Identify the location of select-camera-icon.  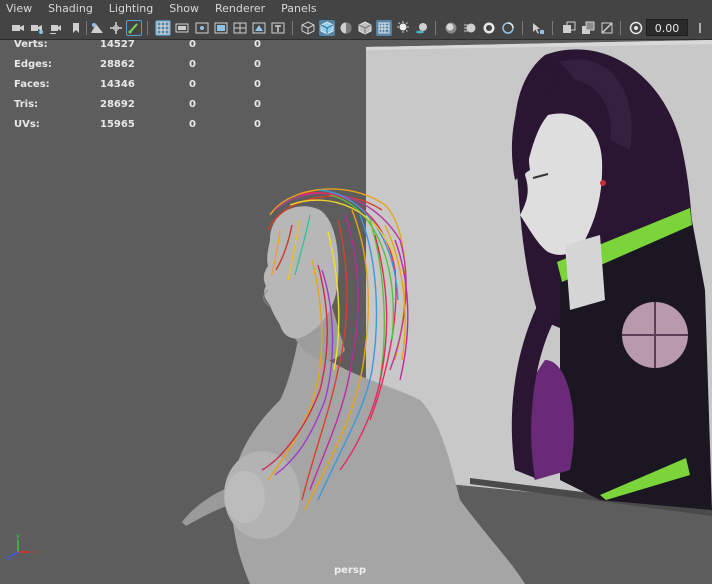
(18, 28).